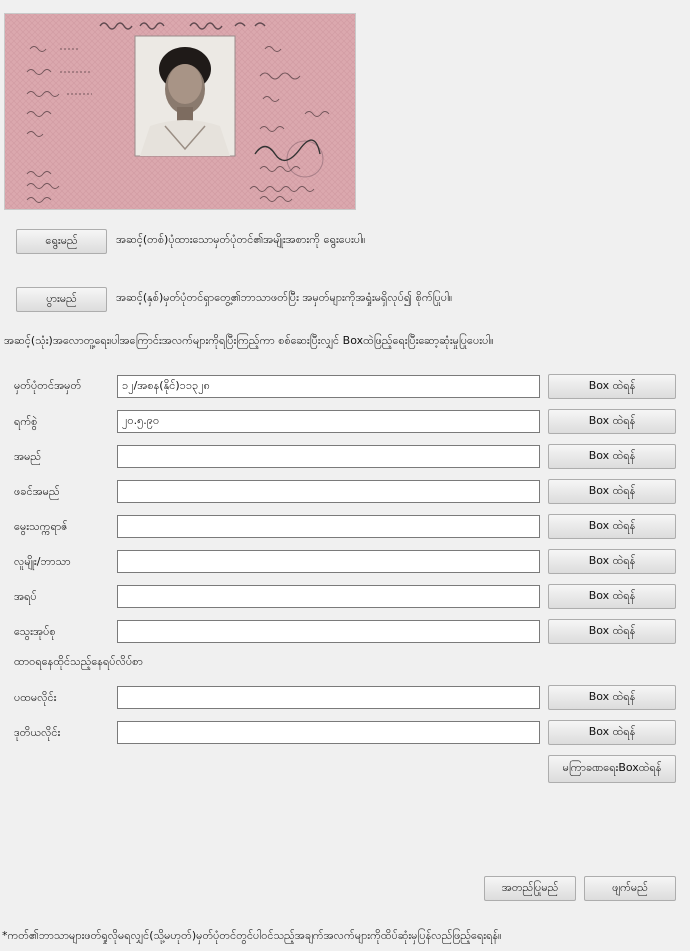 The width and height of the screenshot is (690, 951). I want to click on ethnicity-religion-input, so click(328, 561).